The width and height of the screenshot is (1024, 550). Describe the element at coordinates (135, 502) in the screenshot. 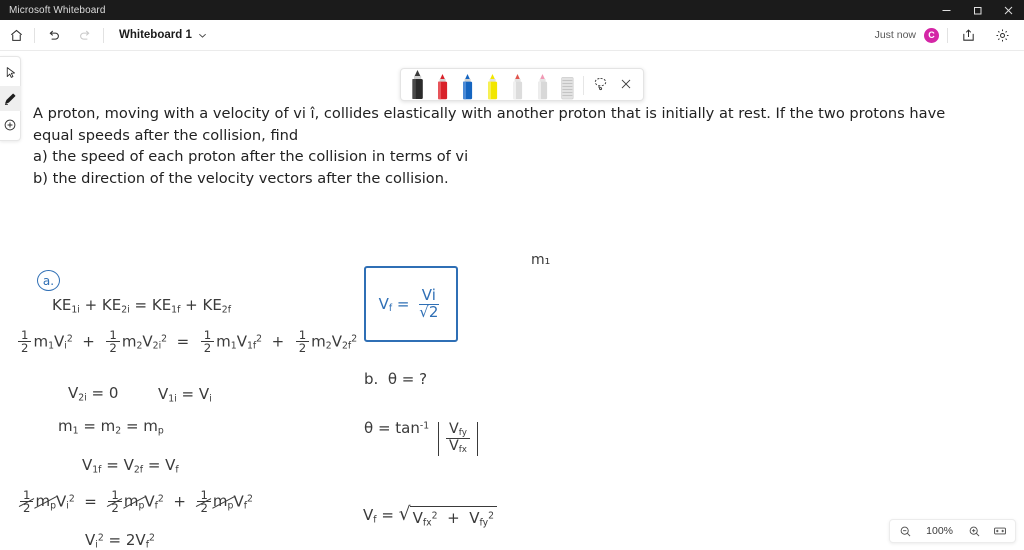

I see `work-line-cancelled: 1 2 mpVi2 = 1 2 mpVf2 + 1 2 mpVf2` at that location.